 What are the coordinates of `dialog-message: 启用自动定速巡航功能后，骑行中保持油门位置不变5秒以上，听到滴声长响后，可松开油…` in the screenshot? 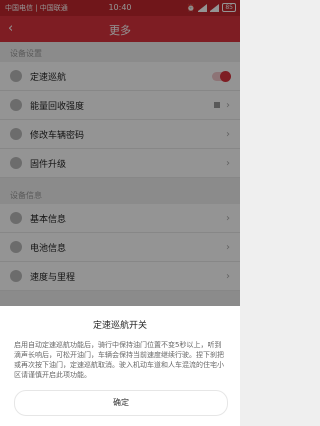 It's located at (119, 360).